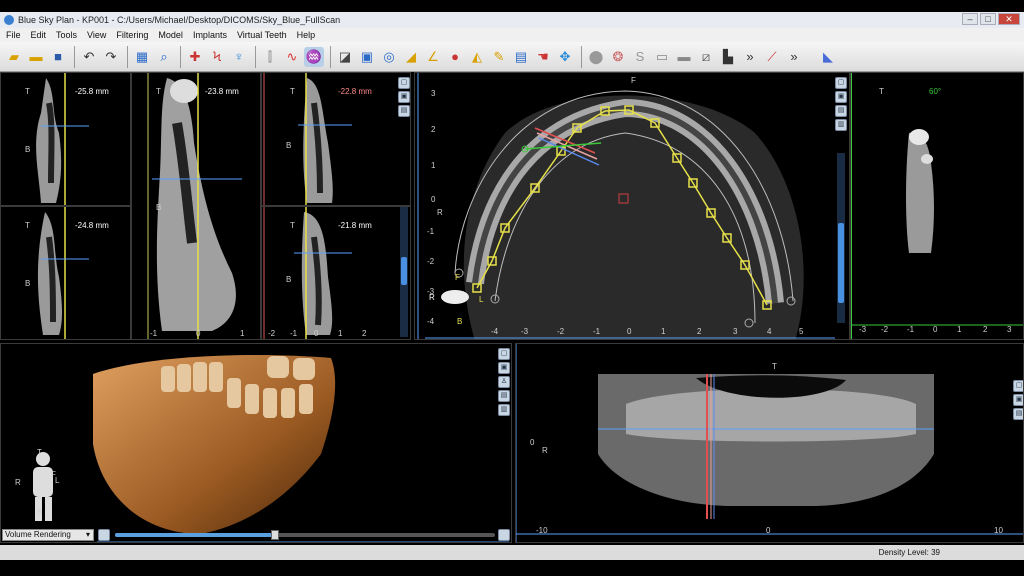 The image size is (1024, 576). Describe the element at coordinates (411, 57) in the screenshot. I see `ruler-icon: ◢` at that location.